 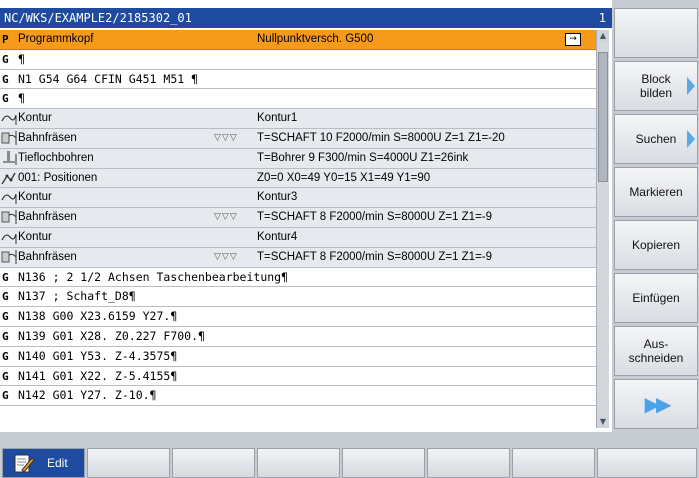 I want to click on edit-button: Edit, so click(x=43, y=463).